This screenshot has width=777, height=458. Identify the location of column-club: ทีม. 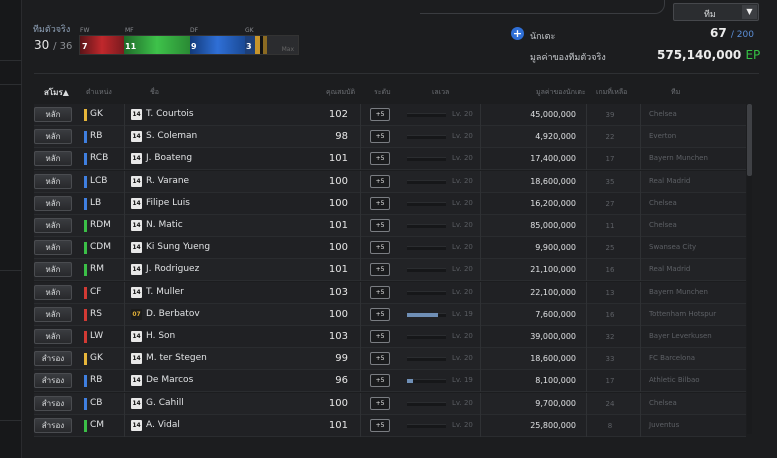
(675, 92).